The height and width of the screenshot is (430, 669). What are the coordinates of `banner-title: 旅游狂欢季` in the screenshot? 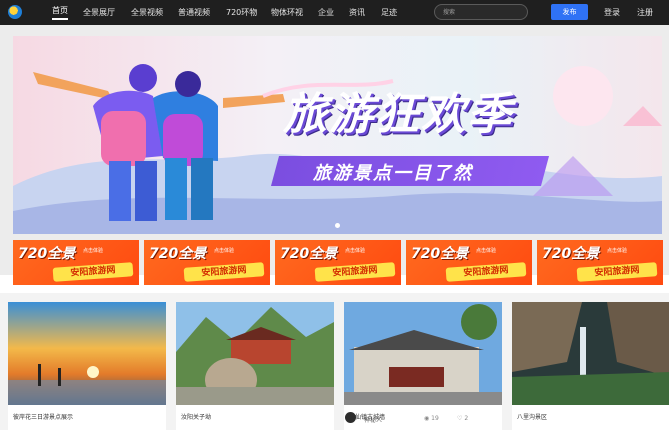 It's located at (398, 114).